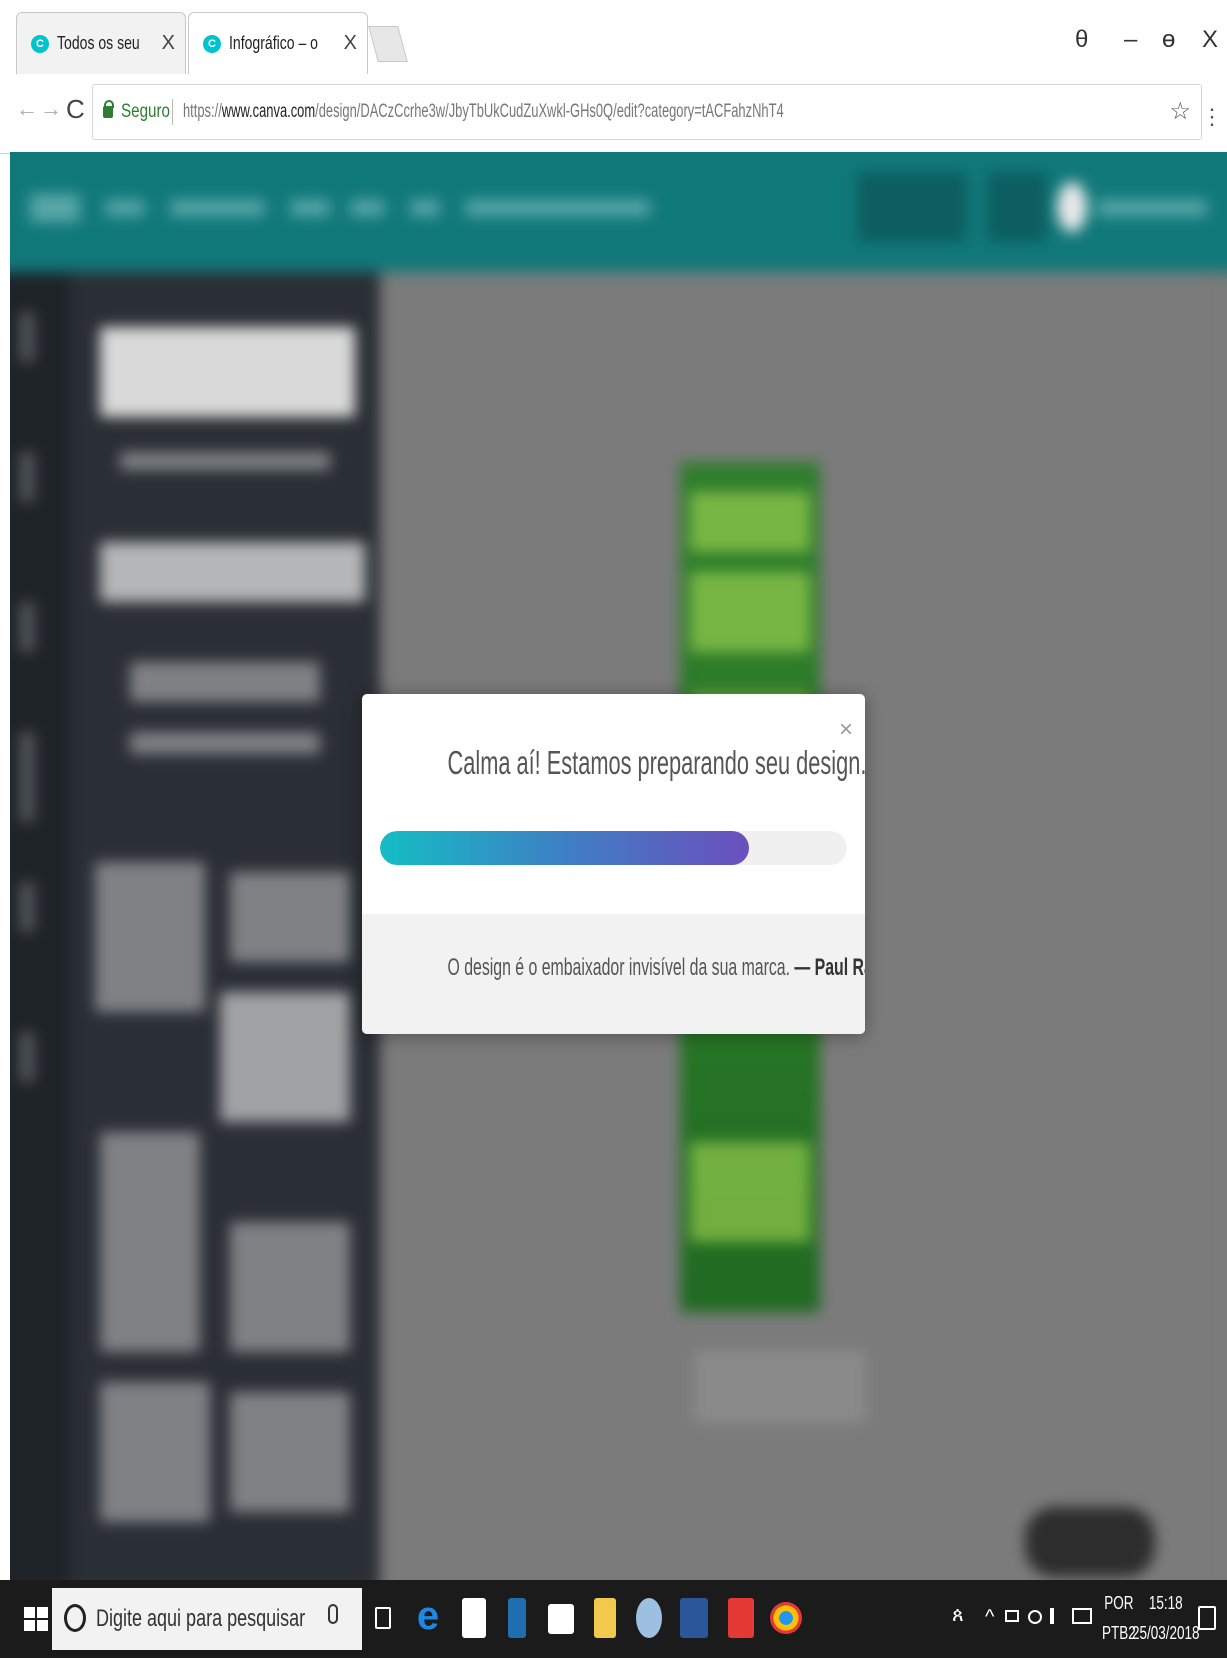  What do you see at coordinates (829, 967) in the screenshot?
I see `quote-author: — Paul Rand` at bounding box center [829, 967].